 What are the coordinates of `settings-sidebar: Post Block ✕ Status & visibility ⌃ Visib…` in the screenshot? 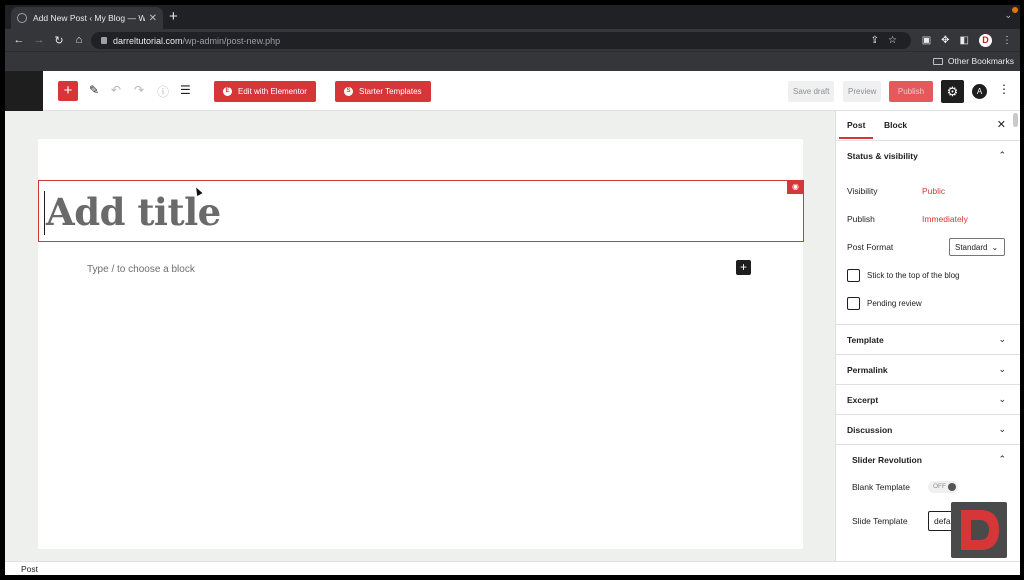 It's located at (927, 336).